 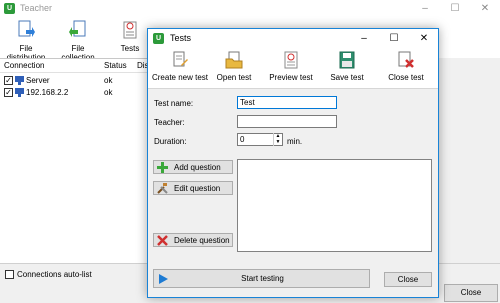 What do you see at coordinates (291, 60) in the screenshot?
I see `preview-test-icon` at bounding box center [291, 60].